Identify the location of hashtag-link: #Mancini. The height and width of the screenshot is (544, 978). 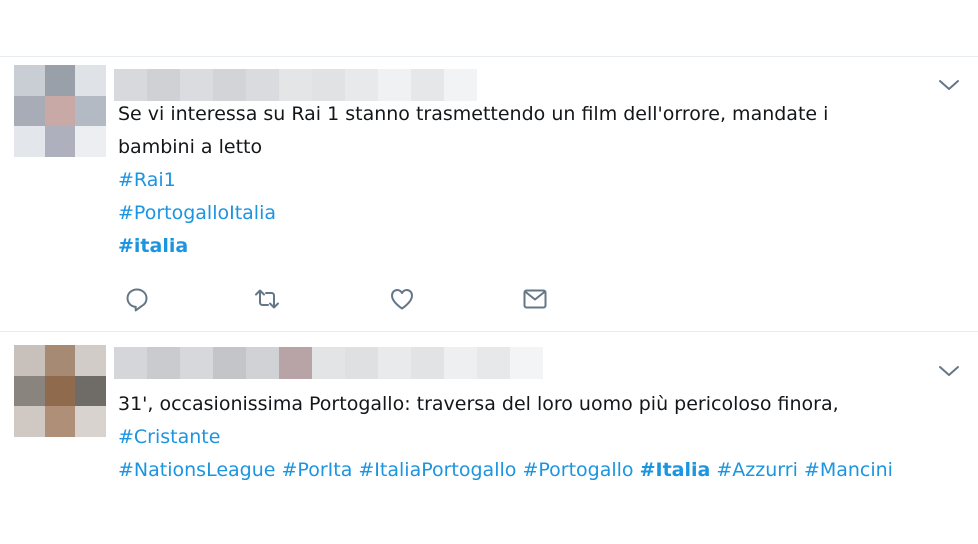
(848, 470).